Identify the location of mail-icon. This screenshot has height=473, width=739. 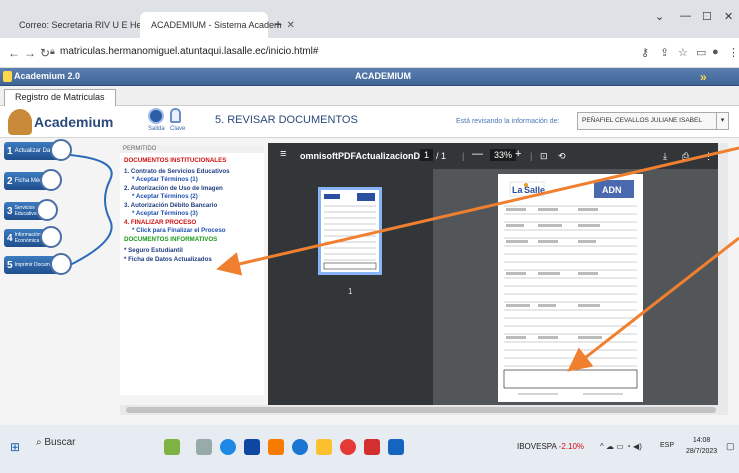
(252, 447).